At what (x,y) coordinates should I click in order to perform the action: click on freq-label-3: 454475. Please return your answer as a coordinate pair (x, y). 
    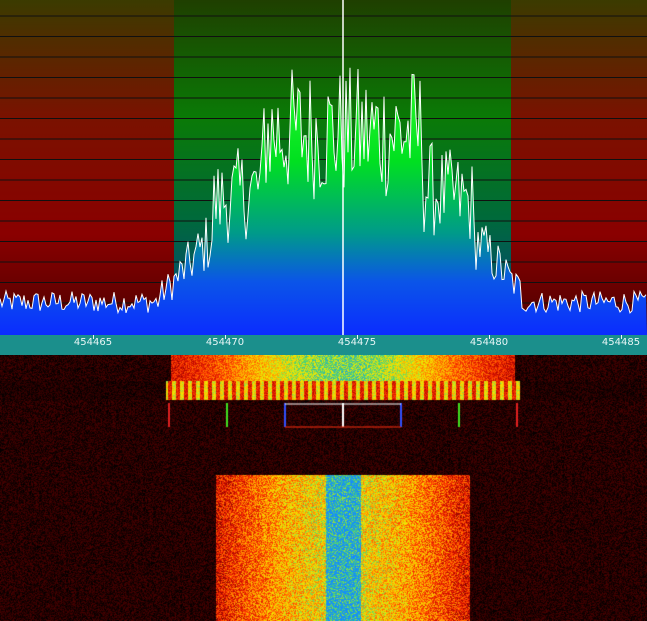
    Looking at the image, I should click on (357, 342).